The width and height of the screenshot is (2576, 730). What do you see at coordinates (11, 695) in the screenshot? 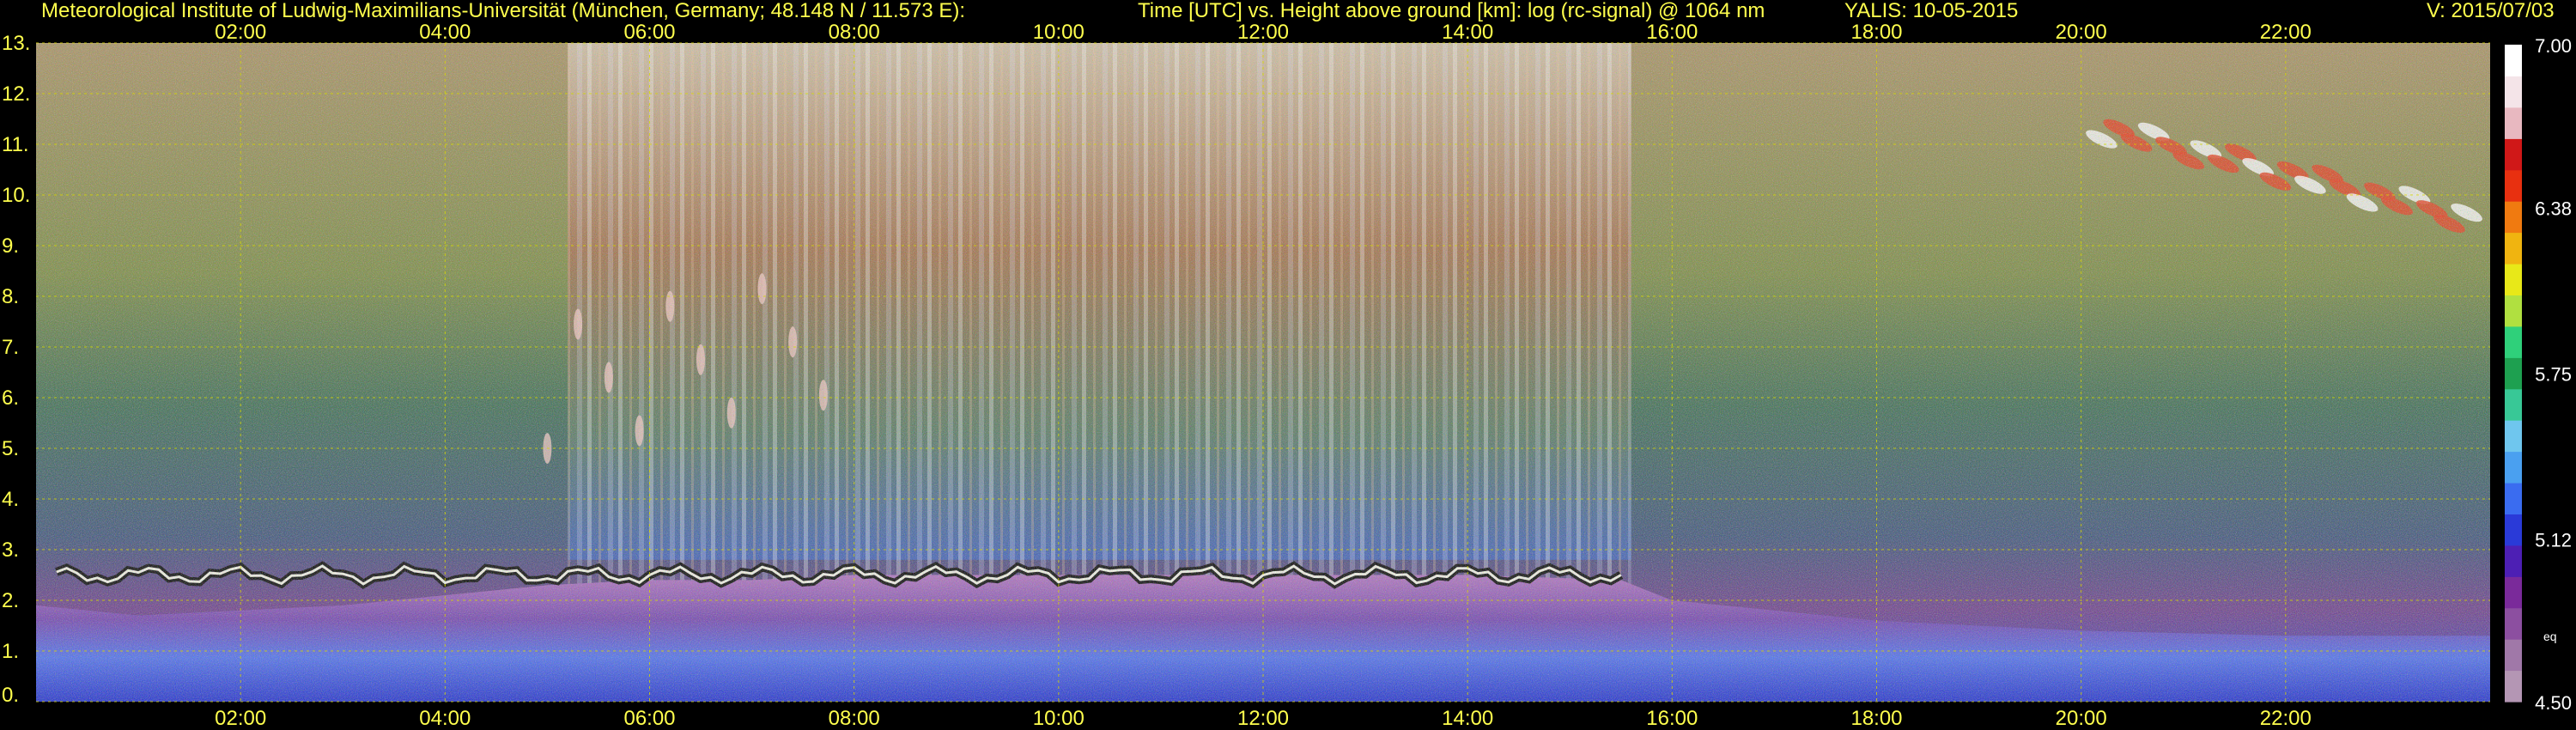
I see `y-tick-label: 0.` at bounding box center [11, 695].